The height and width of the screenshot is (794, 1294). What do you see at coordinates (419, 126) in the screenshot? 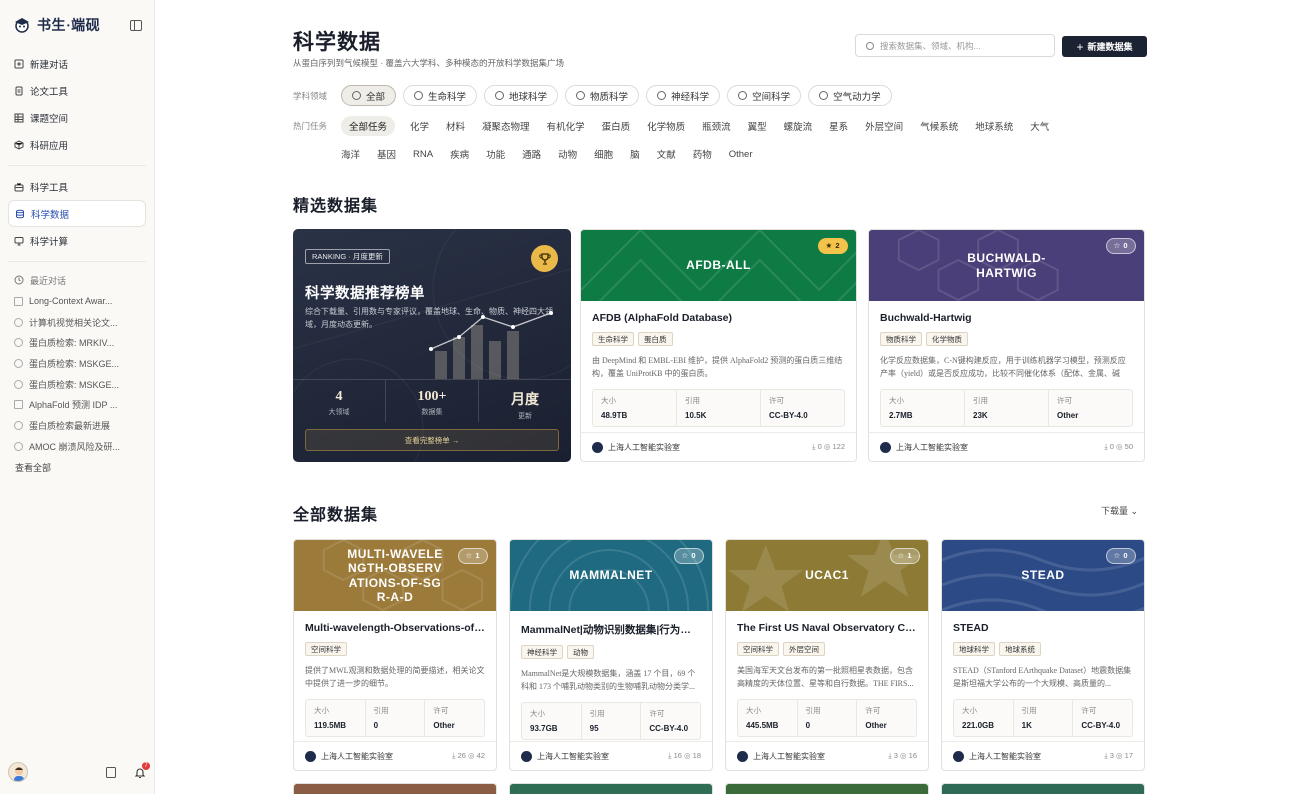
I see `task-filter-chip: 化学` at bounding box center [419, 126].